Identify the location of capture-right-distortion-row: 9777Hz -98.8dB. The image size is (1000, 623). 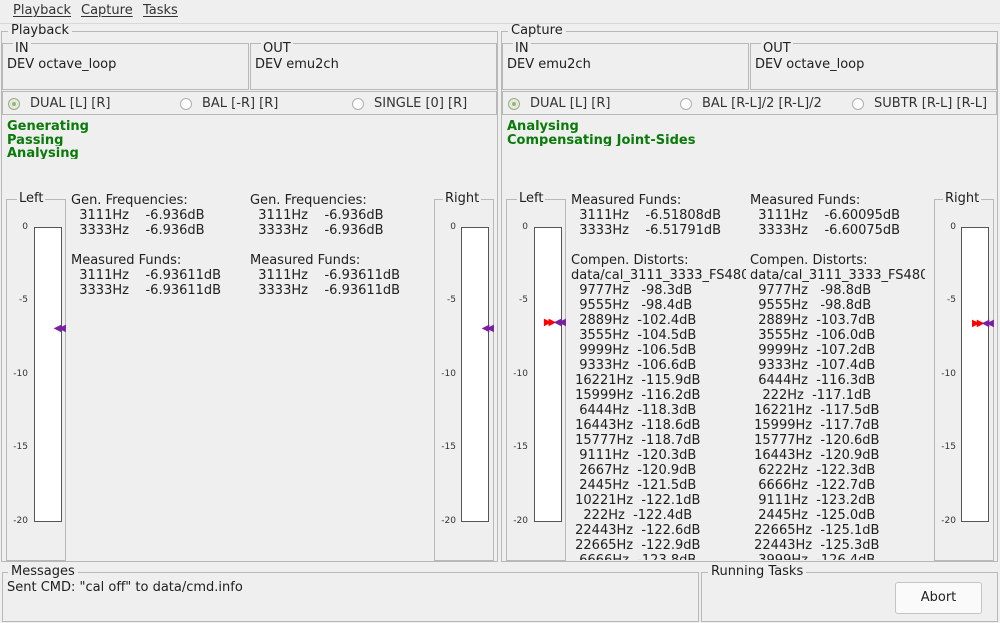
(811, 290).